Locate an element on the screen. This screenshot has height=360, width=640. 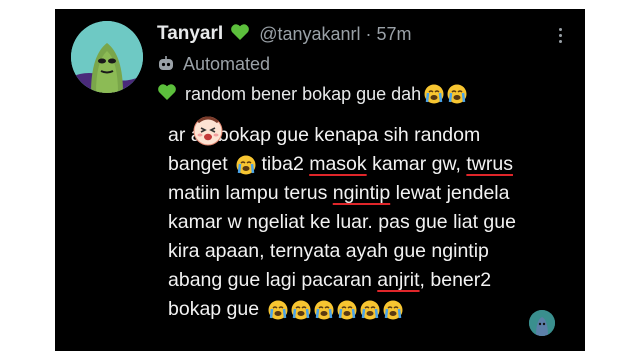
body-line: bokap gue is located at coordinates (370, 309).